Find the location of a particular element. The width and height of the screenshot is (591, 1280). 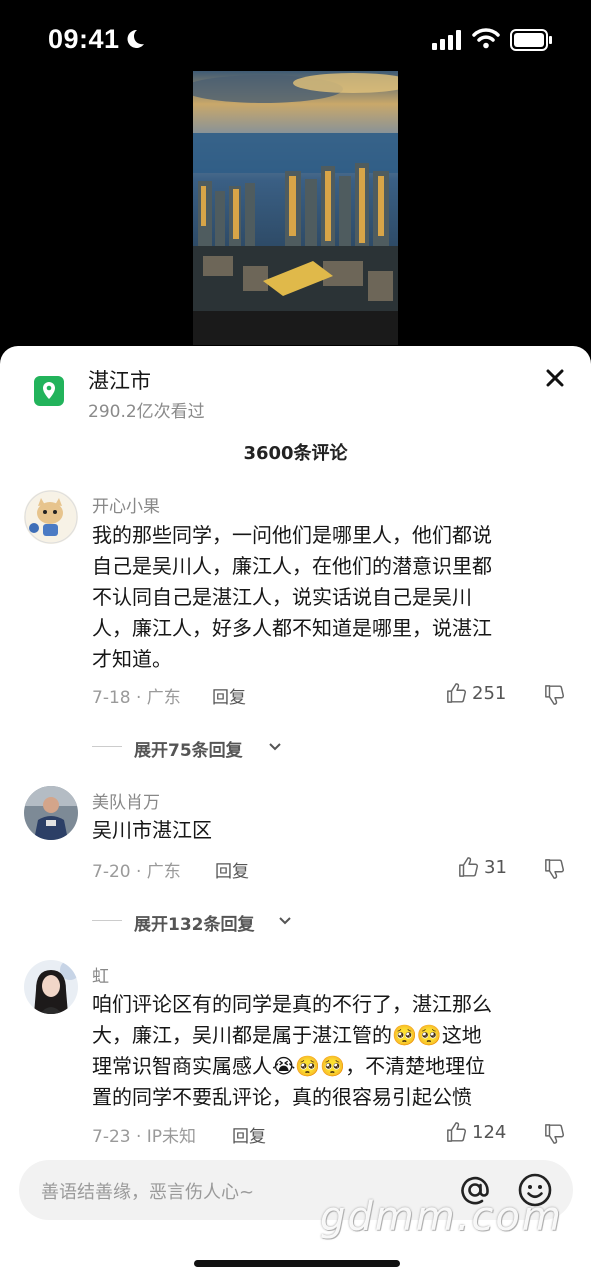

comment-line: 大，廉江，吴川都是属于湛江管的🥺🥺这地 is located at coordinates (327, 1035).